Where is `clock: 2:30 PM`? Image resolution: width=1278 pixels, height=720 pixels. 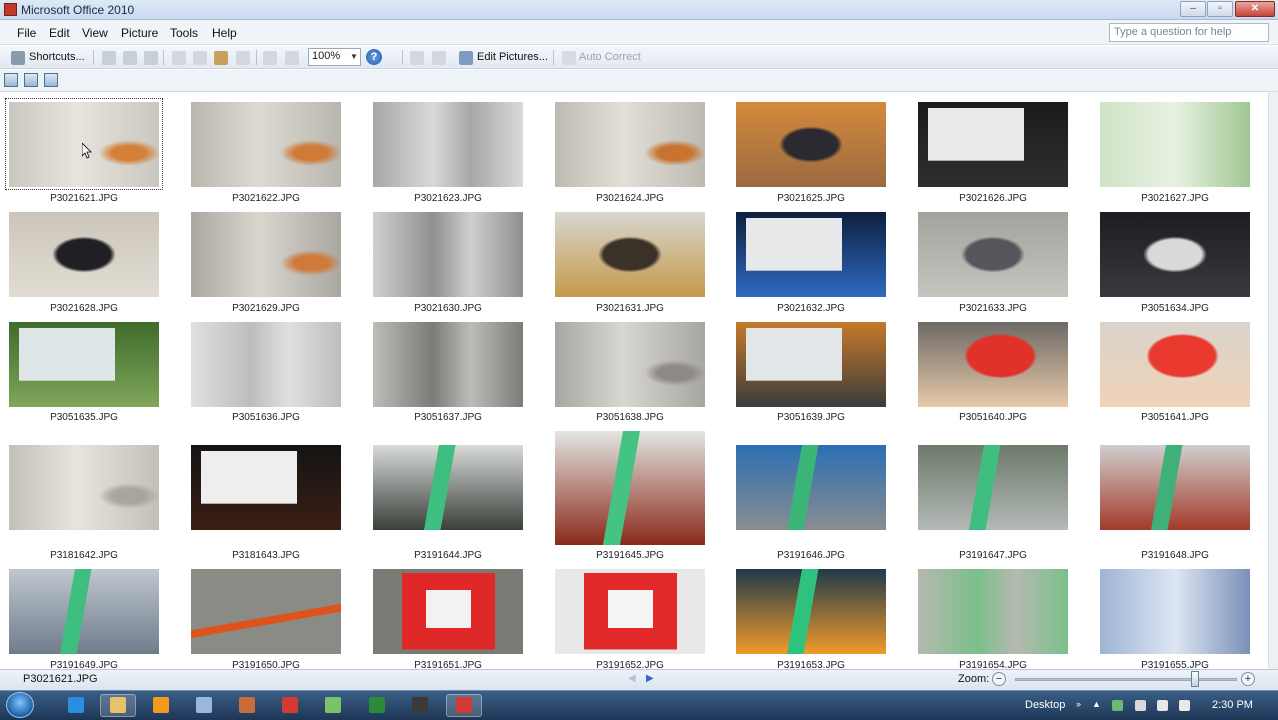
clock: 2:30 PM is located at coordinates (1232, 705).